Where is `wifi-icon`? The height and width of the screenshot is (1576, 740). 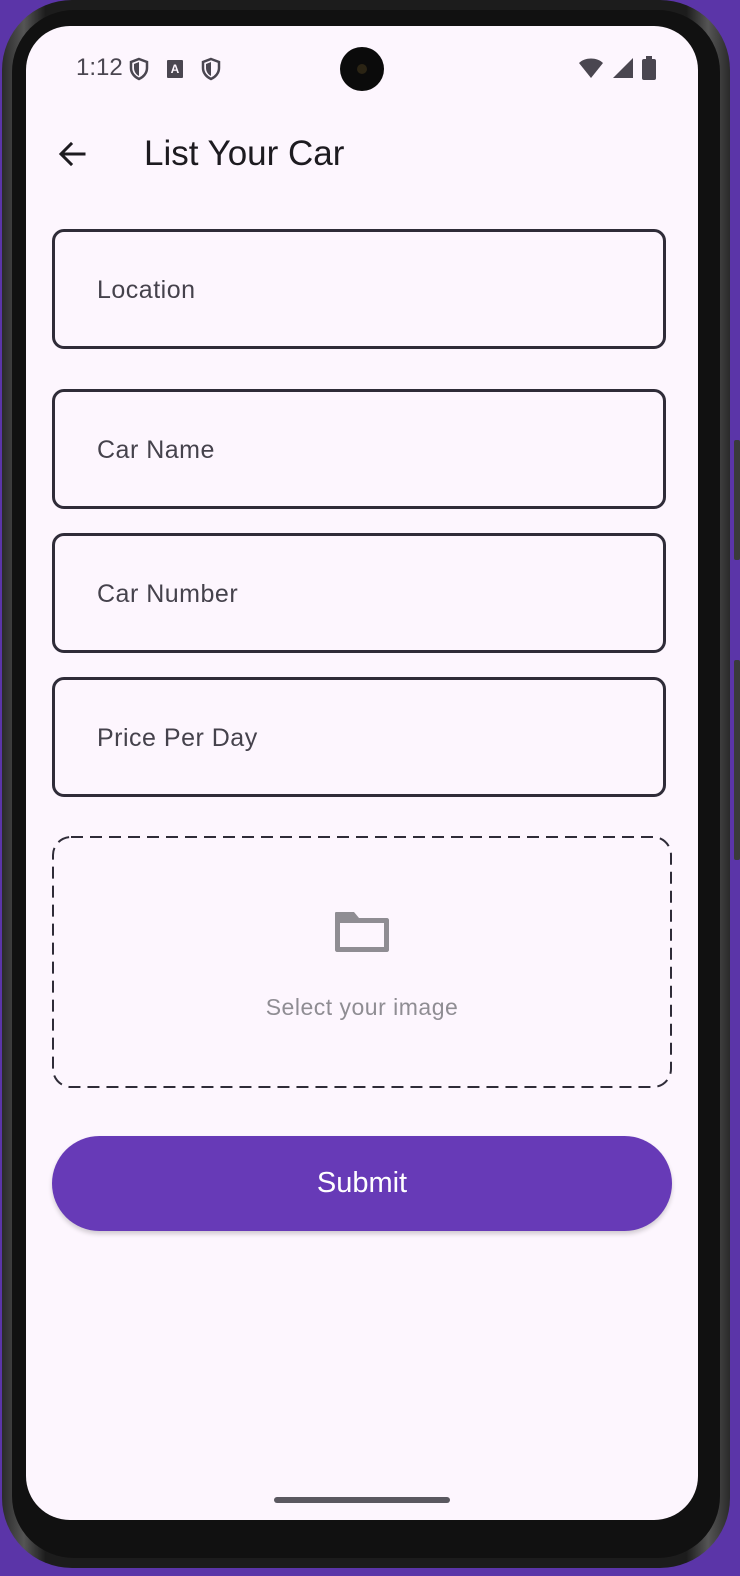
wifi-icon is located at coordinates (591, 70).